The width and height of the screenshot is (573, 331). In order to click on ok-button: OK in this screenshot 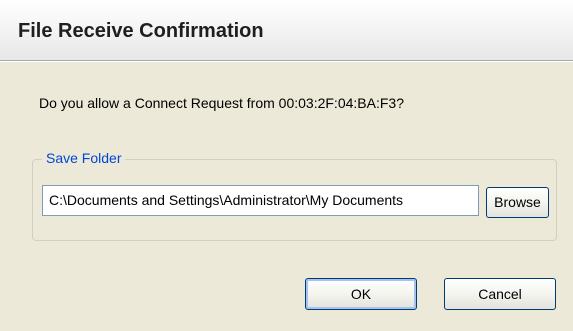, I will do `click(361, 294)`.